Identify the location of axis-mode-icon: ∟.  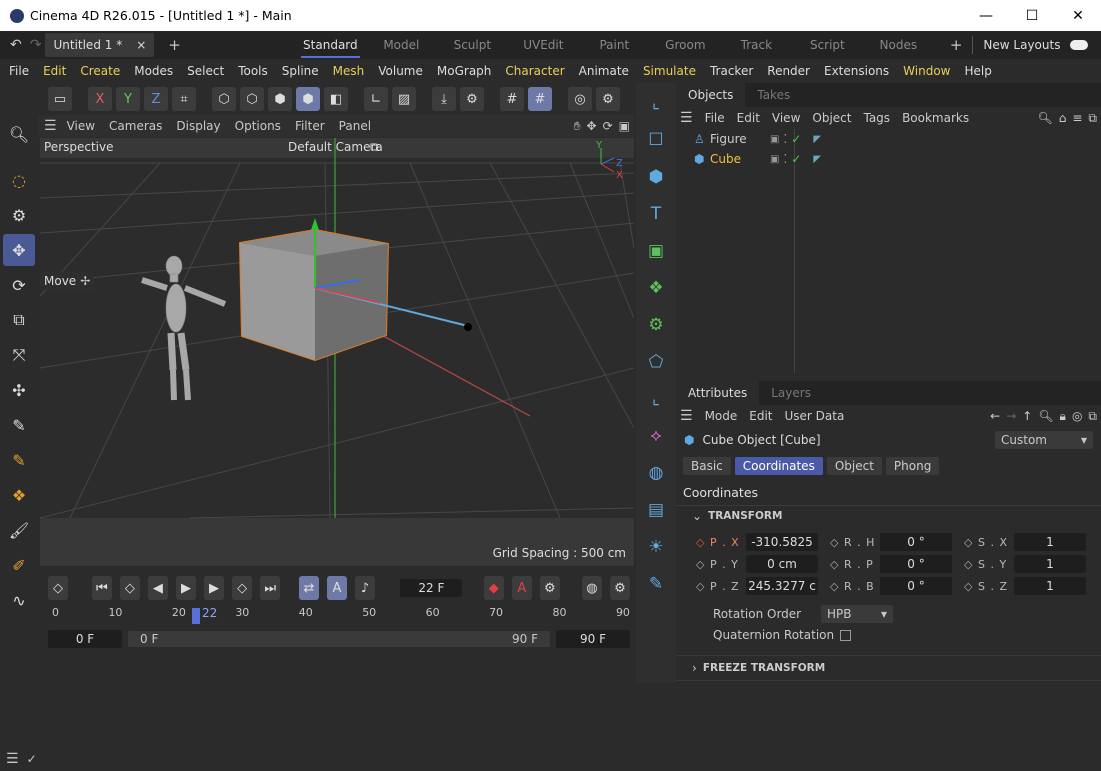
(376, 99).